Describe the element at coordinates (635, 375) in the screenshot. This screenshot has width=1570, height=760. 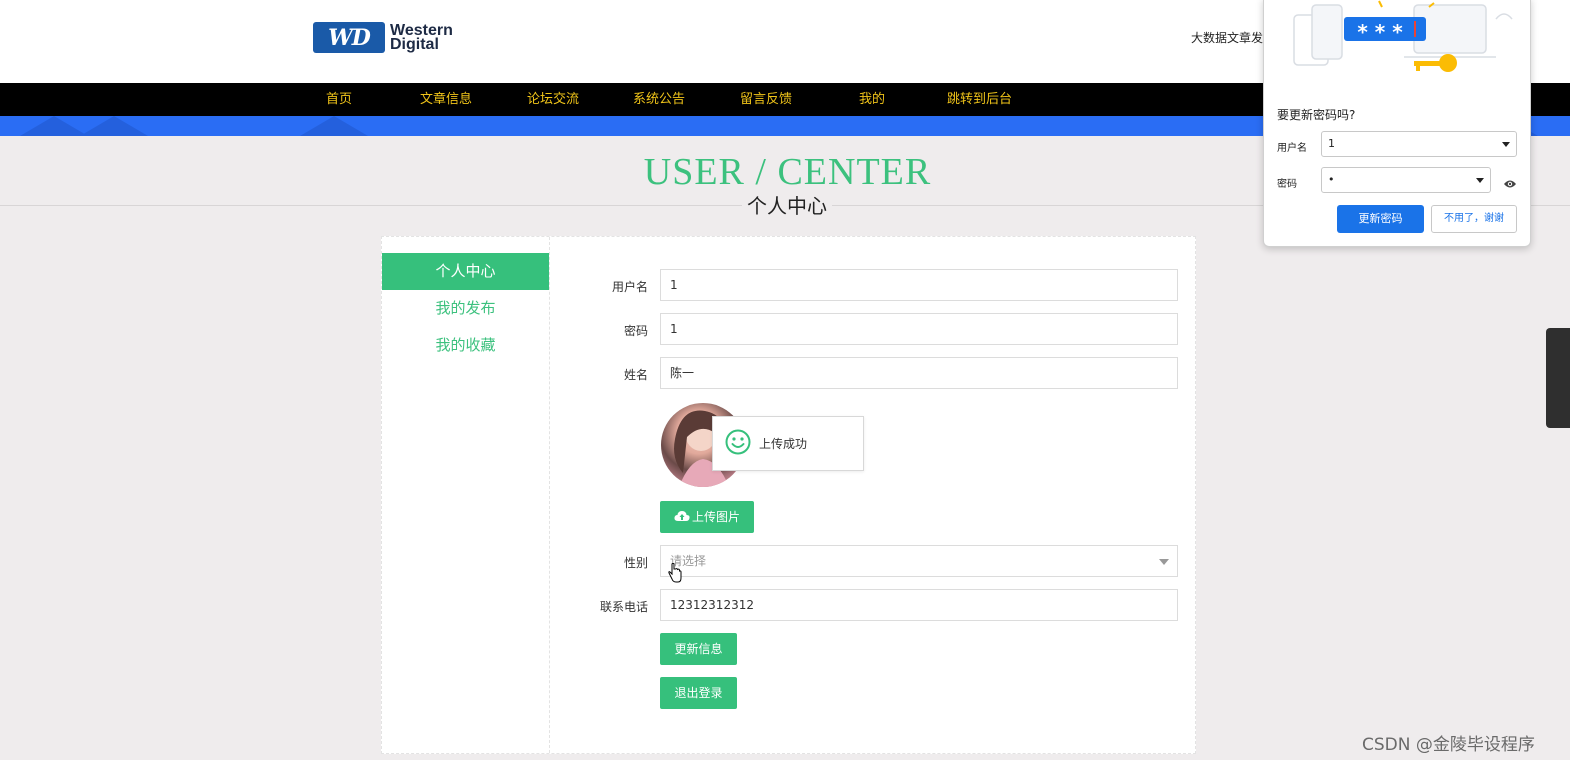
I see `name-label: 姓名` at that location.